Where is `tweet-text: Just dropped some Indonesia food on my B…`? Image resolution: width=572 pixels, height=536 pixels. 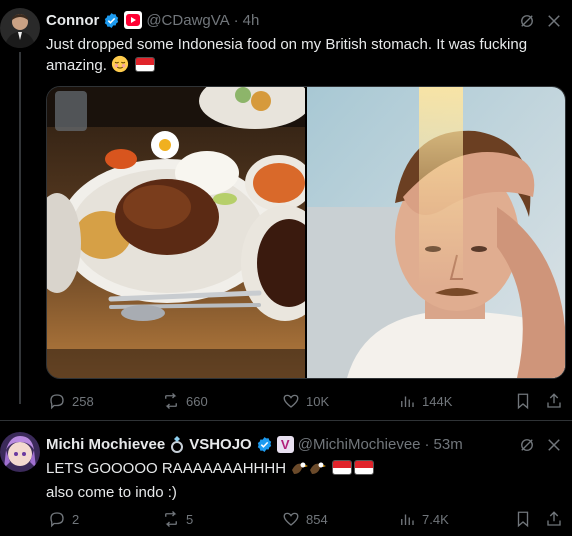 tweet-text: Just dropped some Indonesia food on my B… is located at coordinates (306, 56).